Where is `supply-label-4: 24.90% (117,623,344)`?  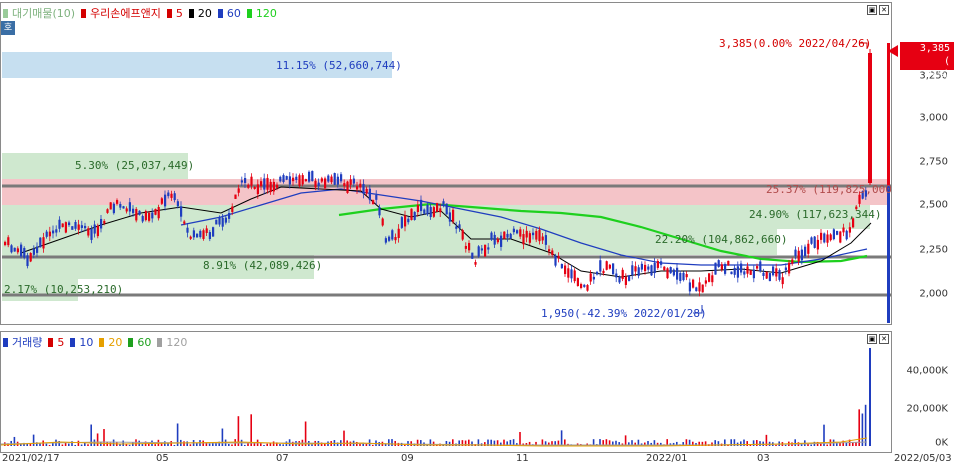
supply-label-4: 24.90% (117,623,344) is located at coordinates (815, 214).